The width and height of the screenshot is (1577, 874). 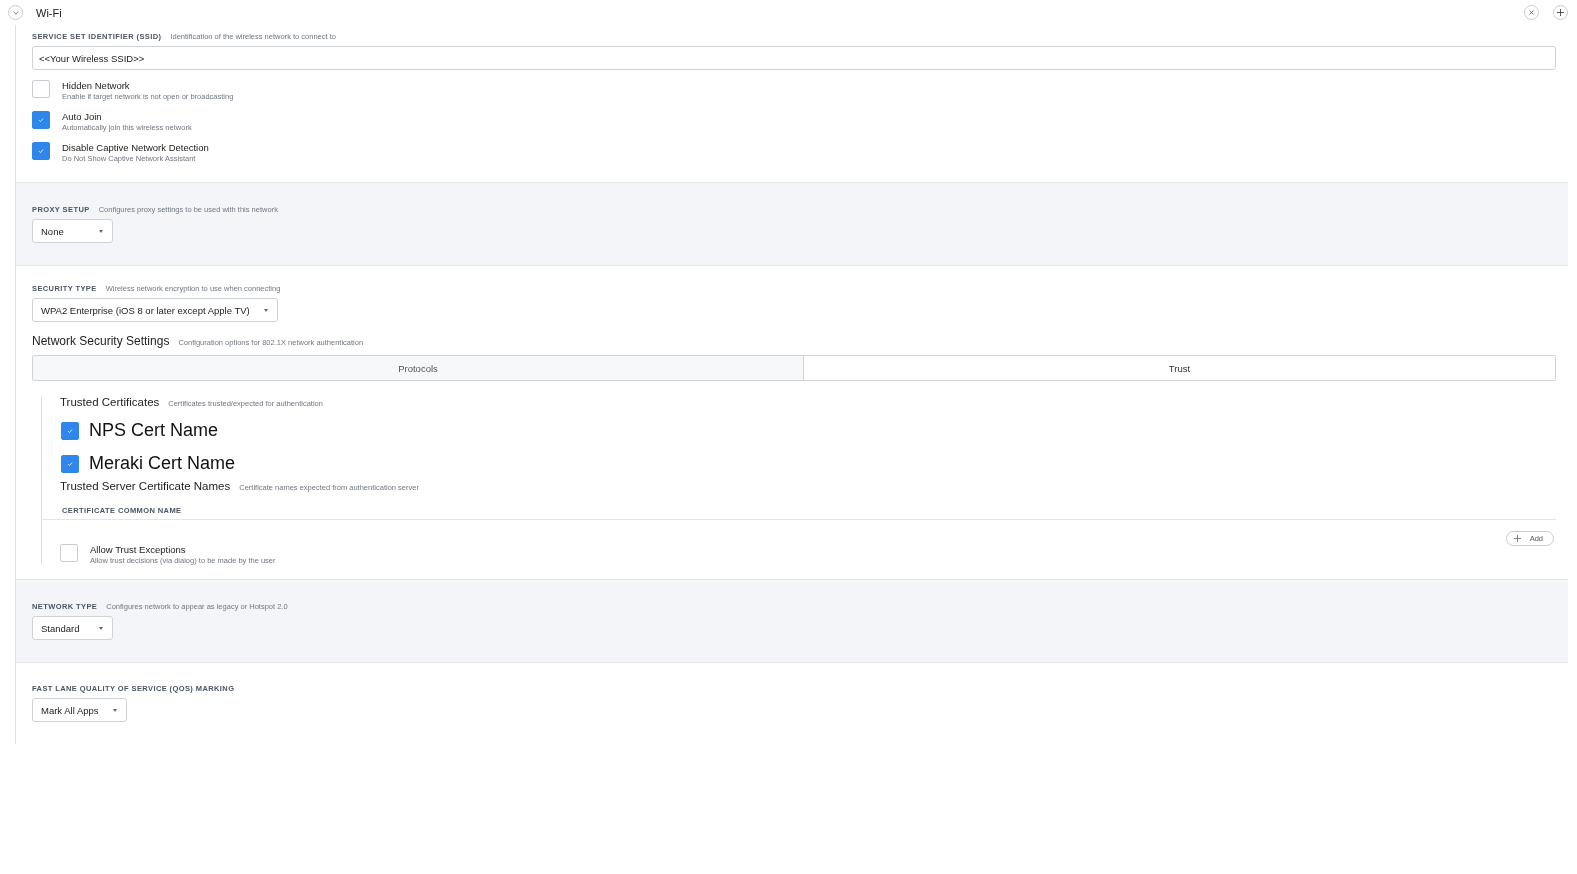 I want to click on dropdown: Standard, so click(x=72, y=628).